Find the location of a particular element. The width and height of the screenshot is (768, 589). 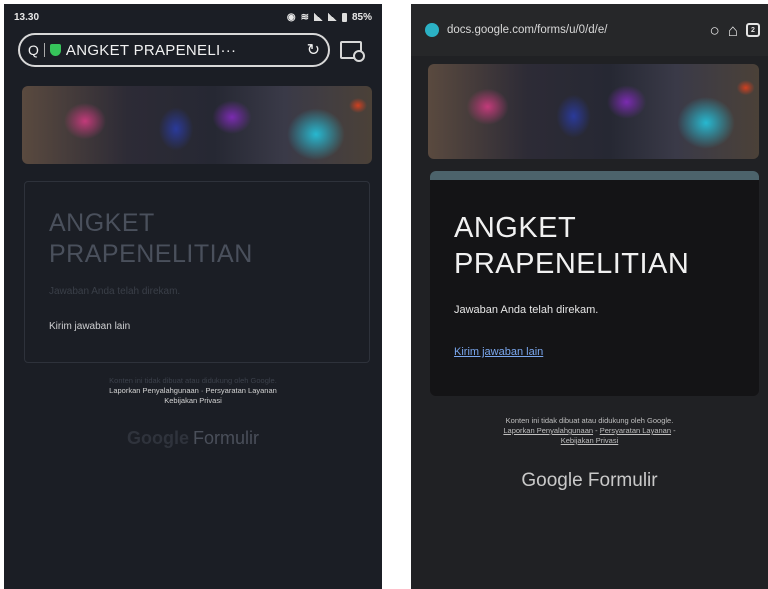

search-icon: Q is located at coordinates (33, 50).